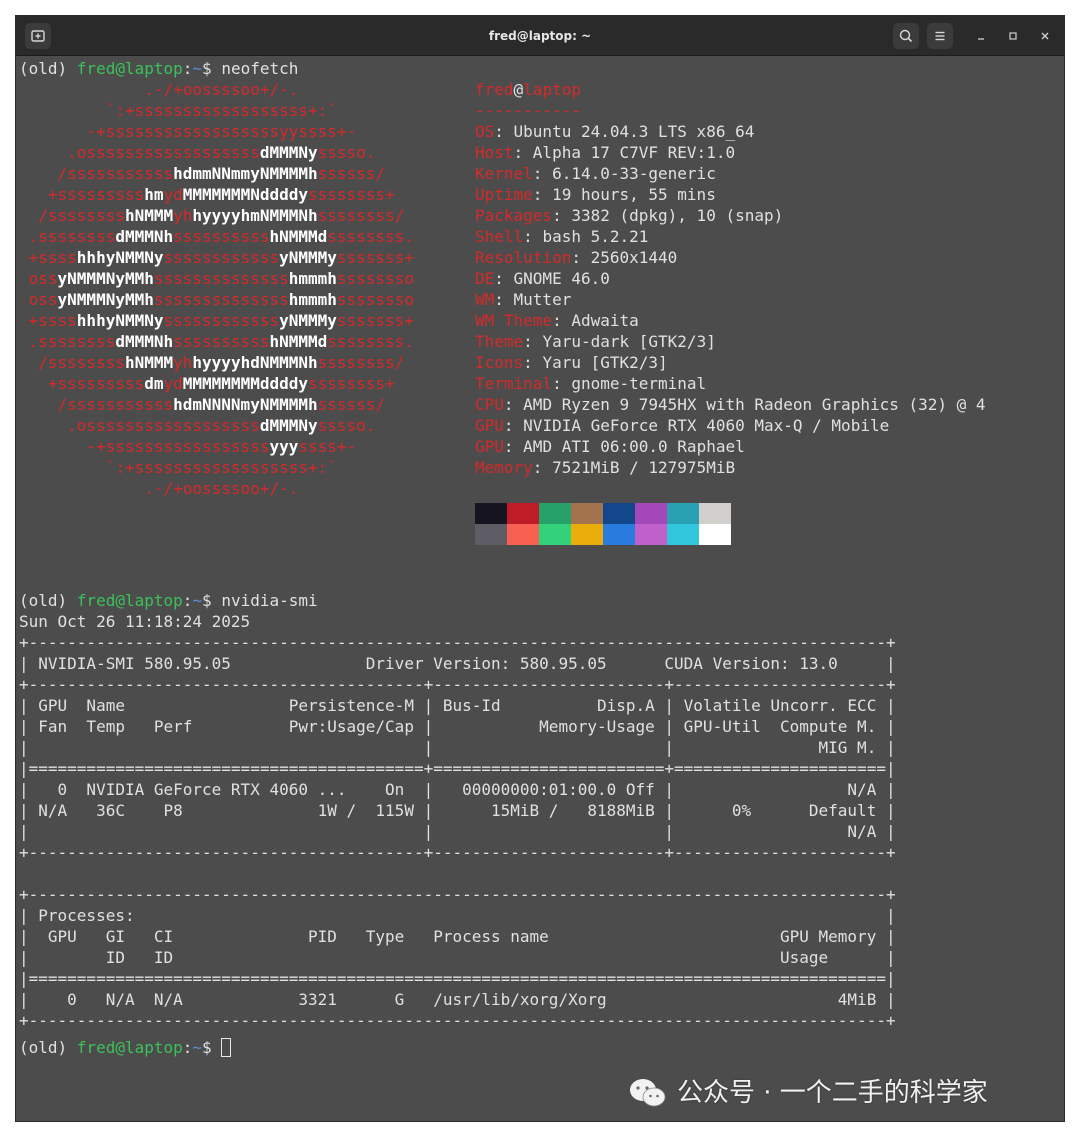  I want to click on sysinfo-row: DE: GNOME 46.0, so click(542, 278).